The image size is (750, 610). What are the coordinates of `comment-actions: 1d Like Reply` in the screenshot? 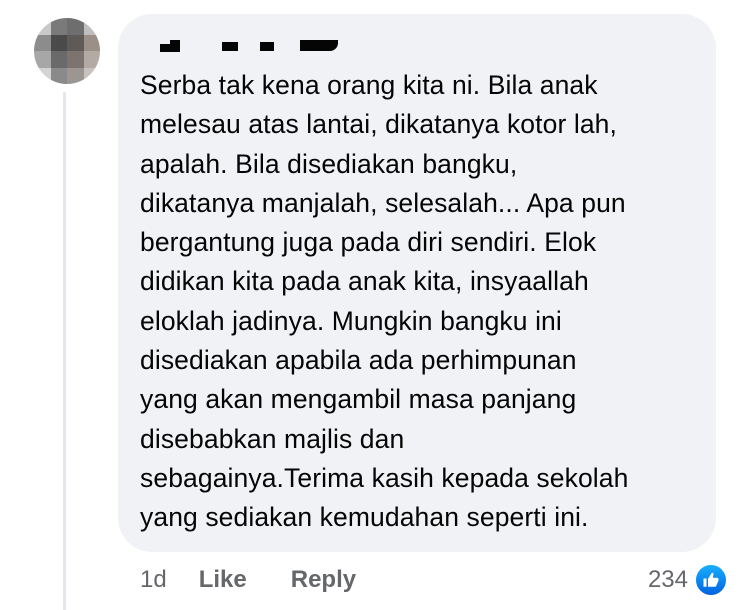 It's located at (270, 580).